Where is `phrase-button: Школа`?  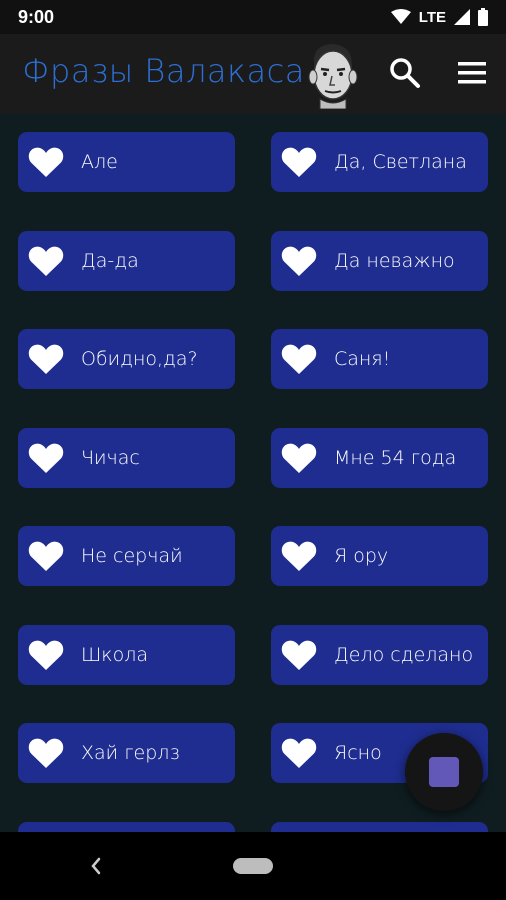
phrase-button: Школа is located at coordinates (126, 654).